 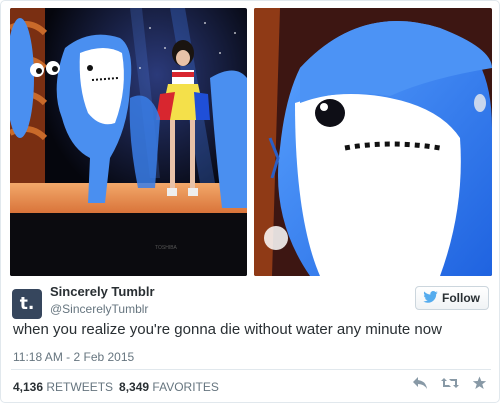 What do you see at coordinates (420, 385) in the screenshot?
I see `reply-icon` at bounding box center [420, 385].